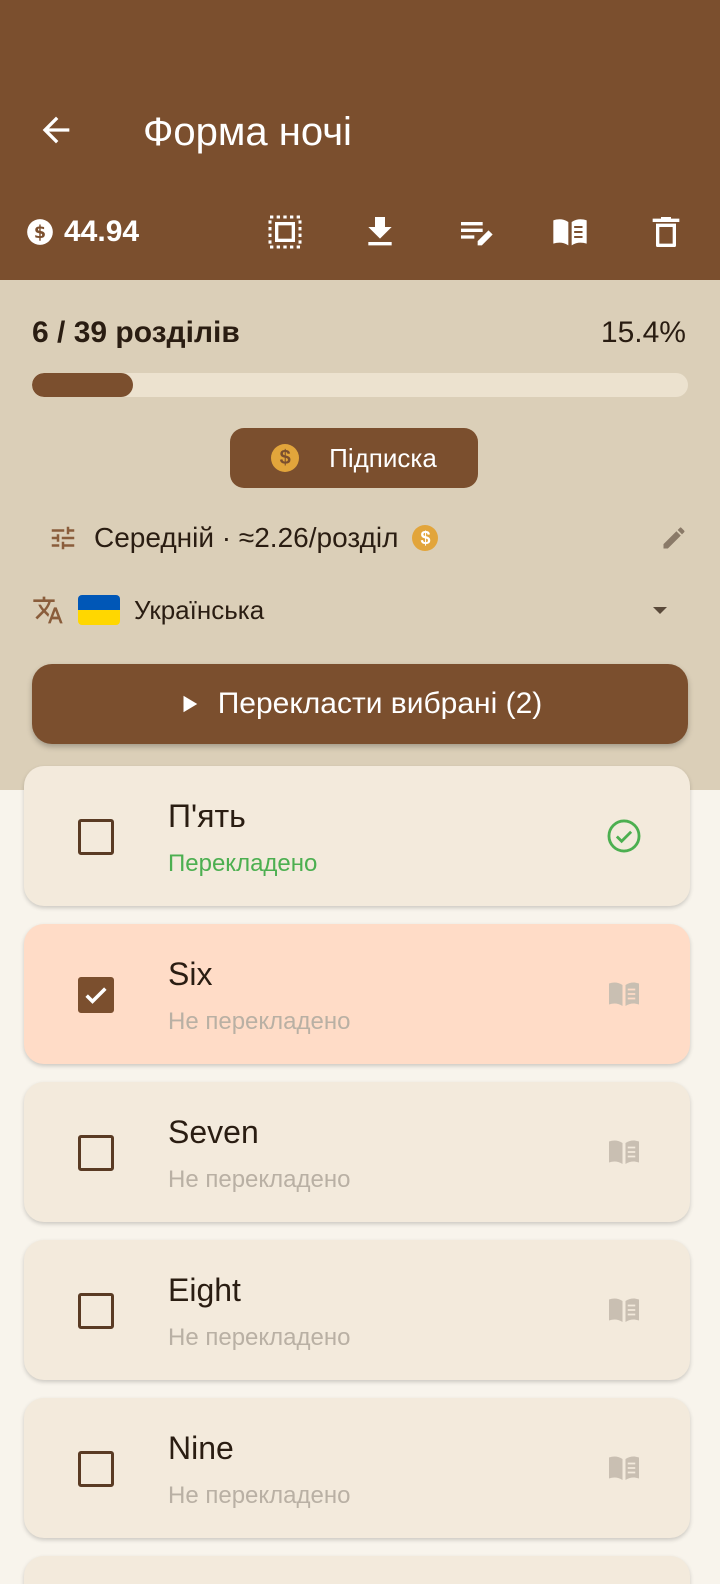 Image resolution: width=720 pixels, height=1584 pixels. I want to click on arrow-back-icon, so click(56, 130).